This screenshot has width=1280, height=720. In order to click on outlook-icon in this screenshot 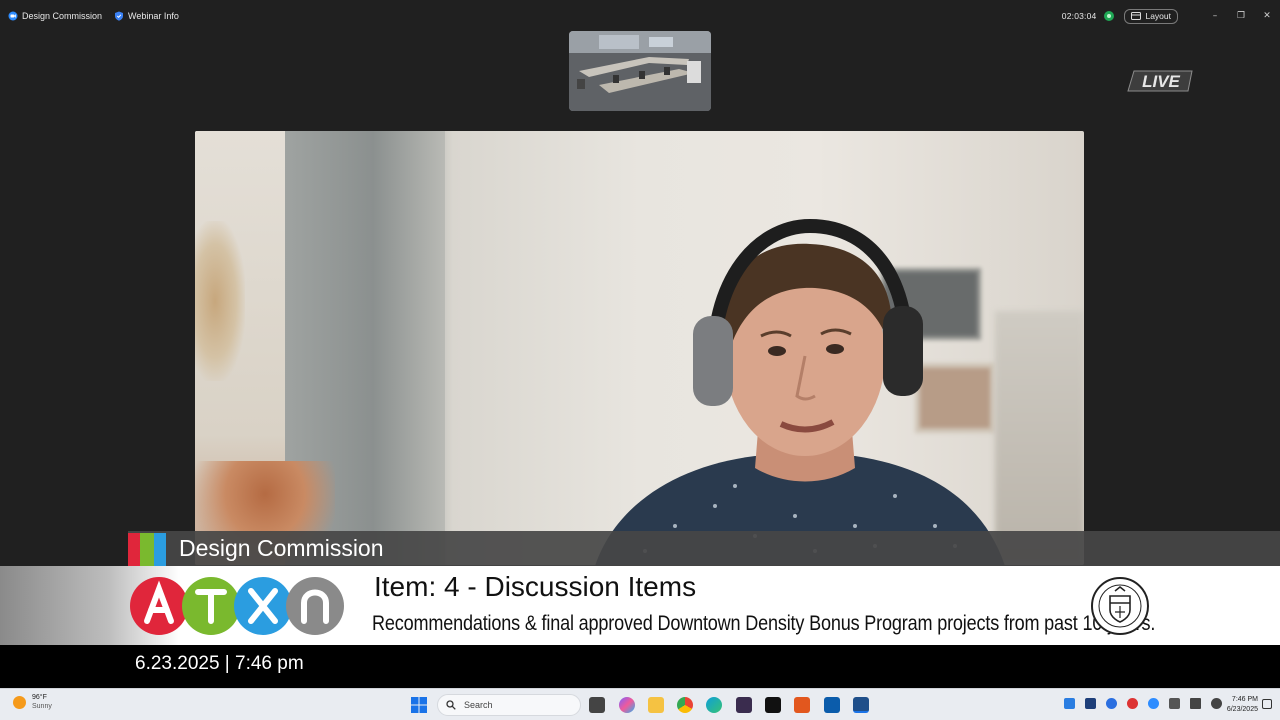, I will do `click(832, 705)`.